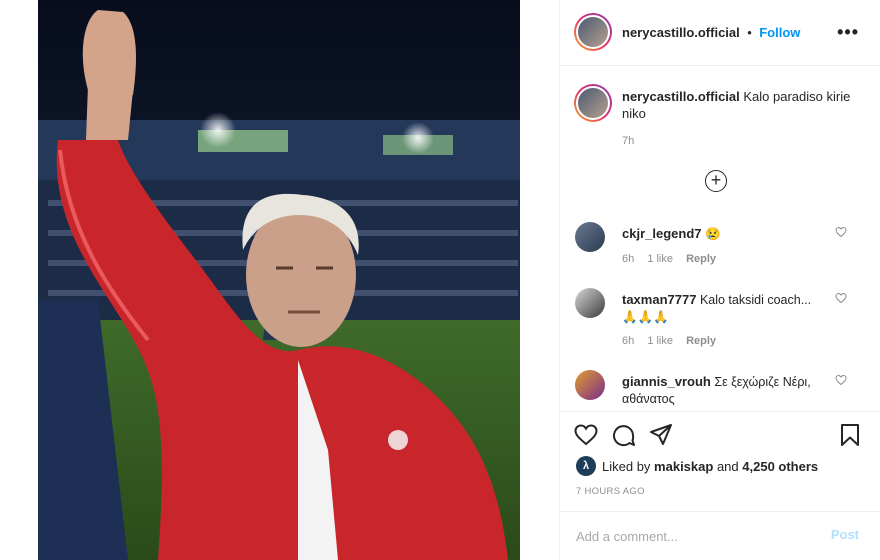 This screenshot has width=880, height=560. Describe the element at coordinates (662, 233) in the screenshot. I see `commenter-username: ckjr_legend7` at that location.